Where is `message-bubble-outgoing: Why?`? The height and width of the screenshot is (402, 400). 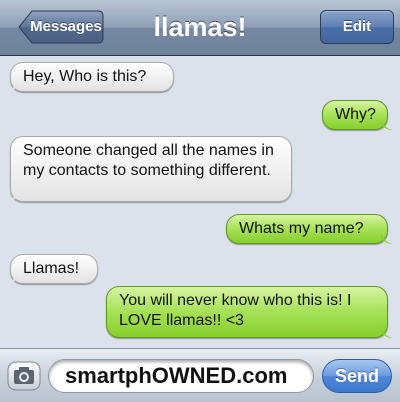
message-bubble-outgoing: Why? is located at coordinates (357, 115).